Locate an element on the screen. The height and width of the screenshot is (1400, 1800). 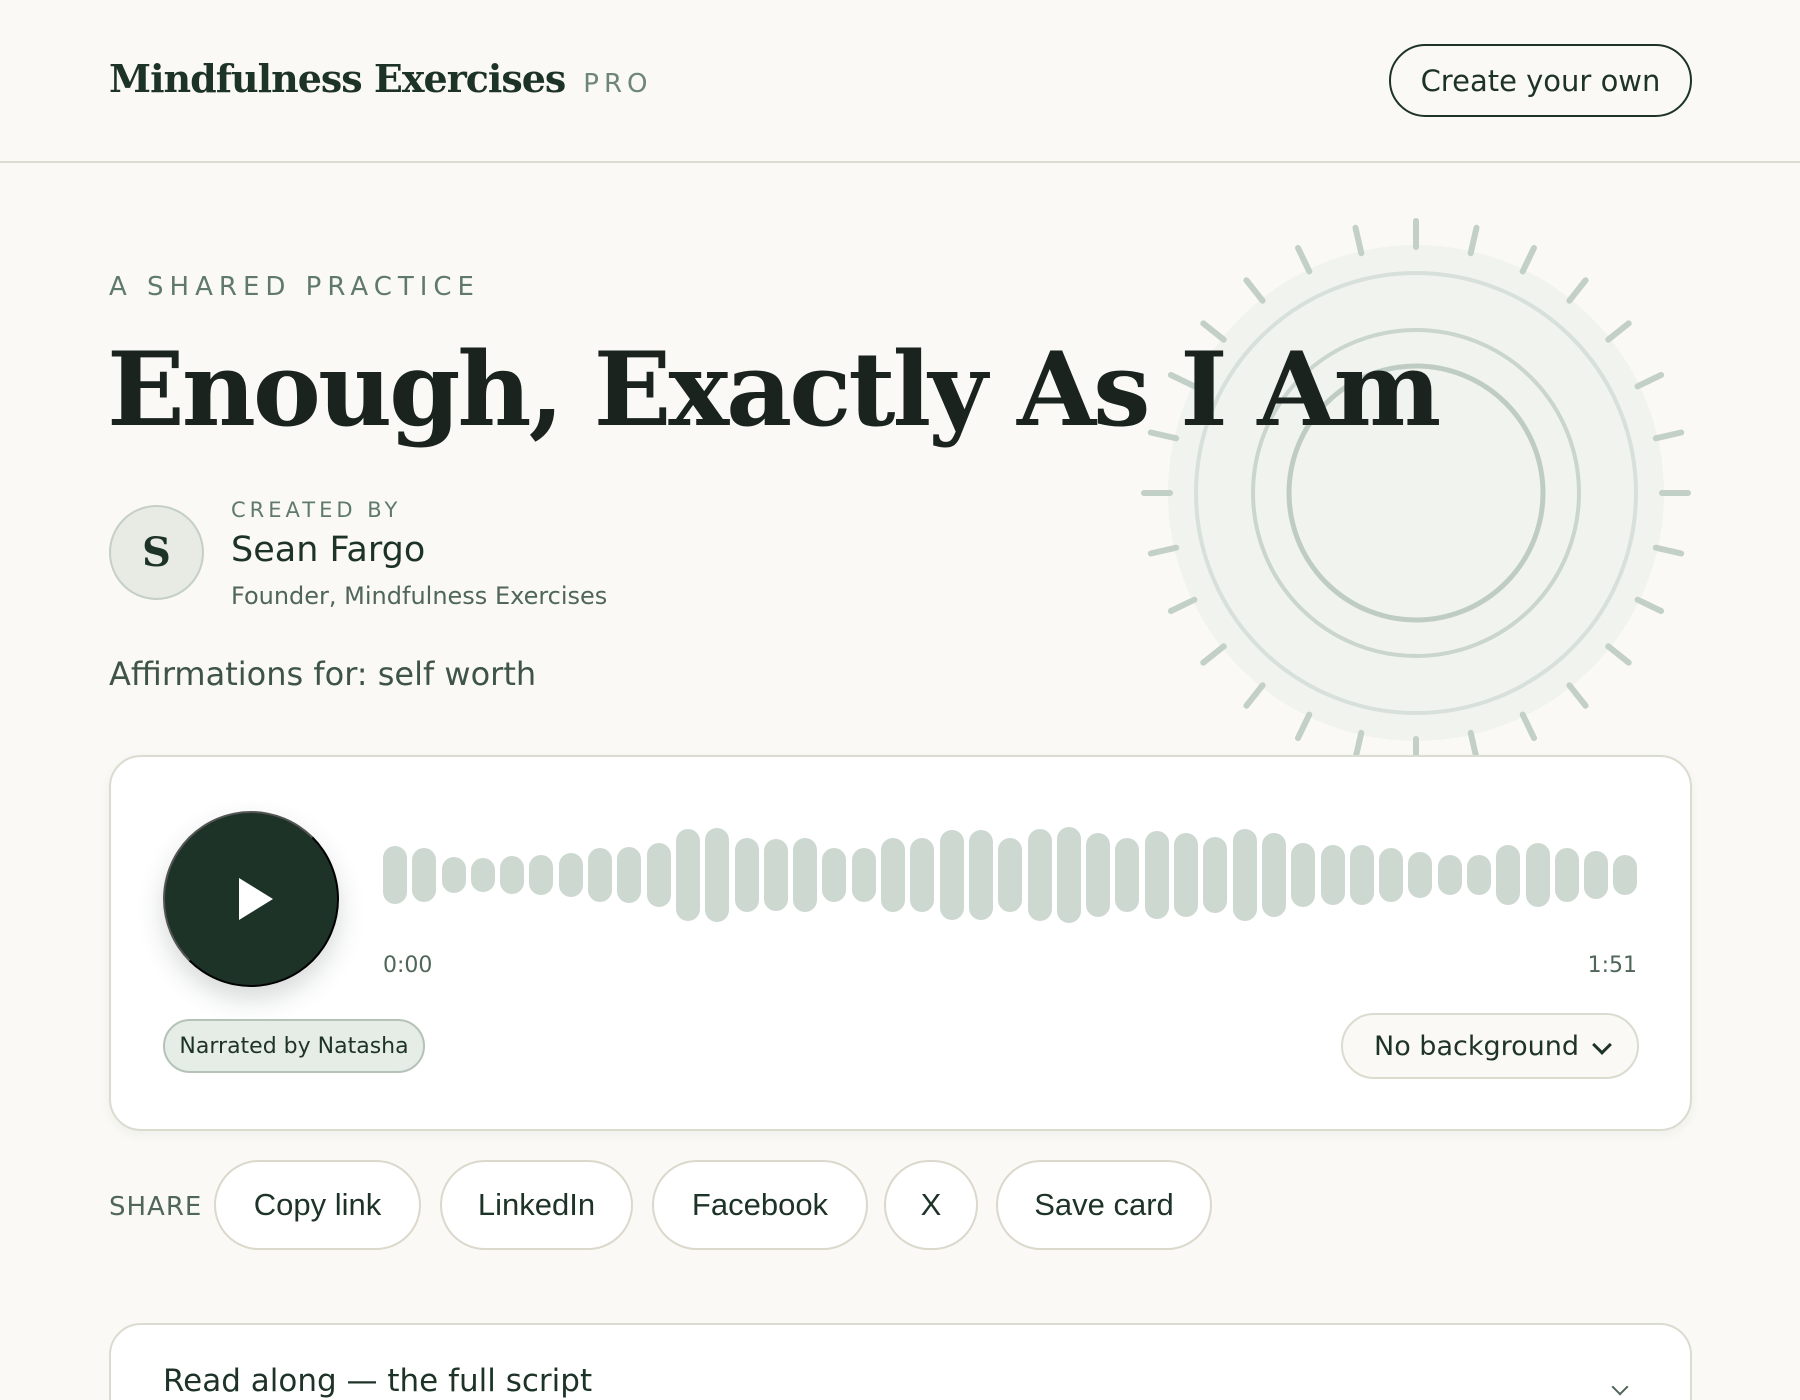
play-icon is located at coordinates (256, 899).